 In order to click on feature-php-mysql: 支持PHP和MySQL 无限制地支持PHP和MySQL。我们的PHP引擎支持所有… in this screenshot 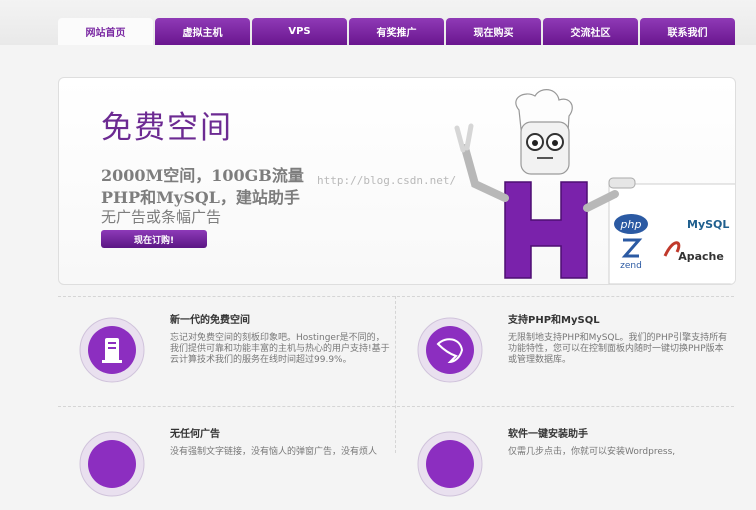, I will do `click(561, 346)`.